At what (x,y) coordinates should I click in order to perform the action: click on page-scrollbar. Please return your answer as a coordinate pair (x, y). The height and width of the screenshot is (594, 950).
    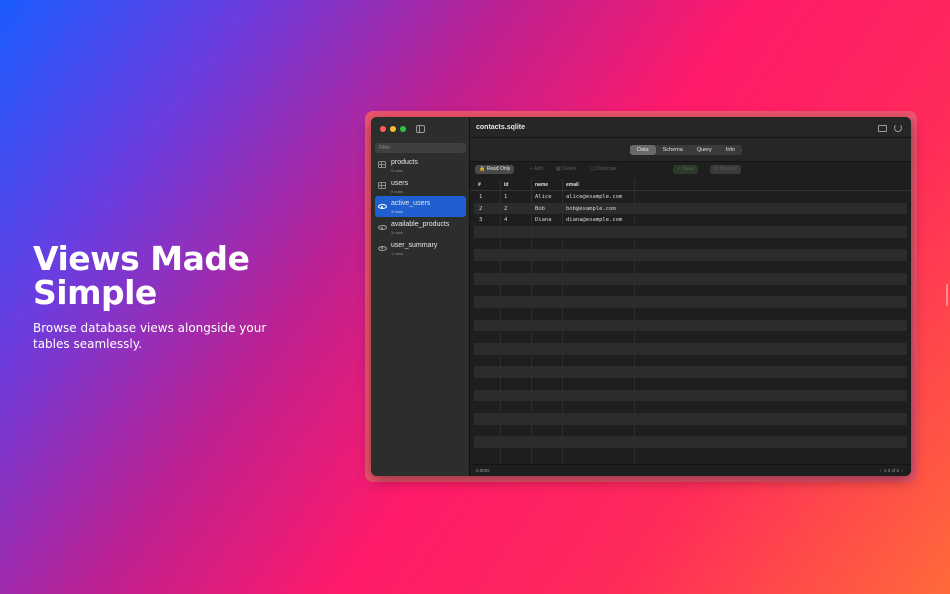
    Looking at the image, I should click on (947, 295).